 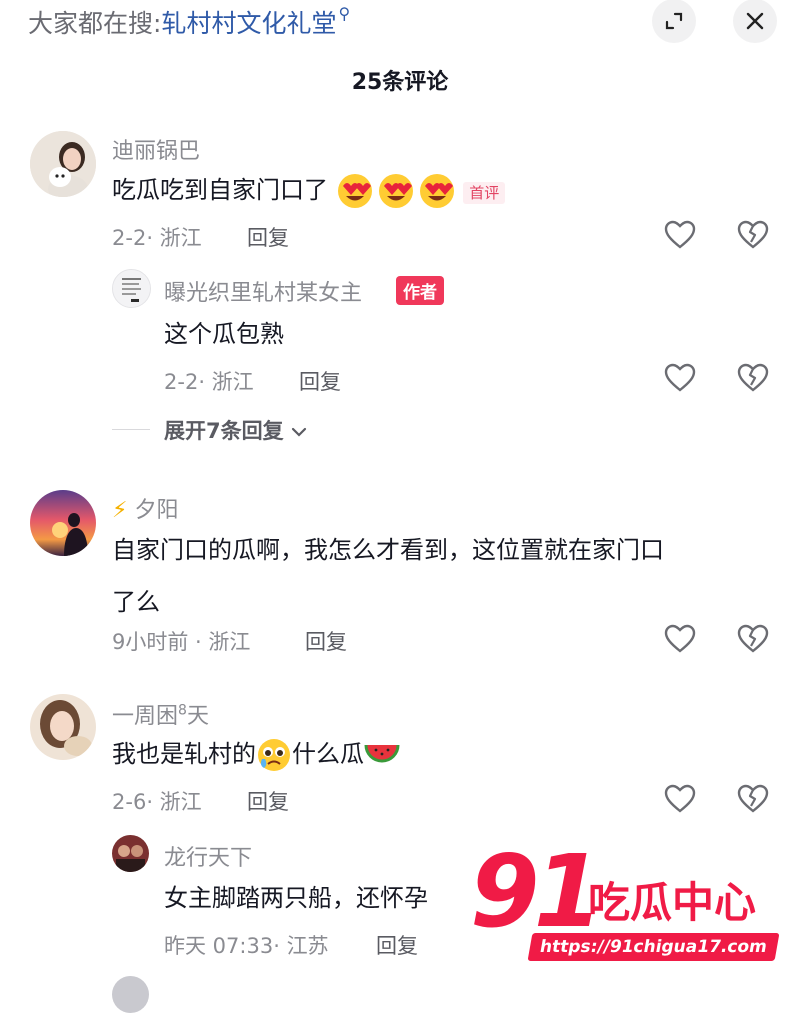 I want to click on avatar-document-image, so click(x=131, y=288).